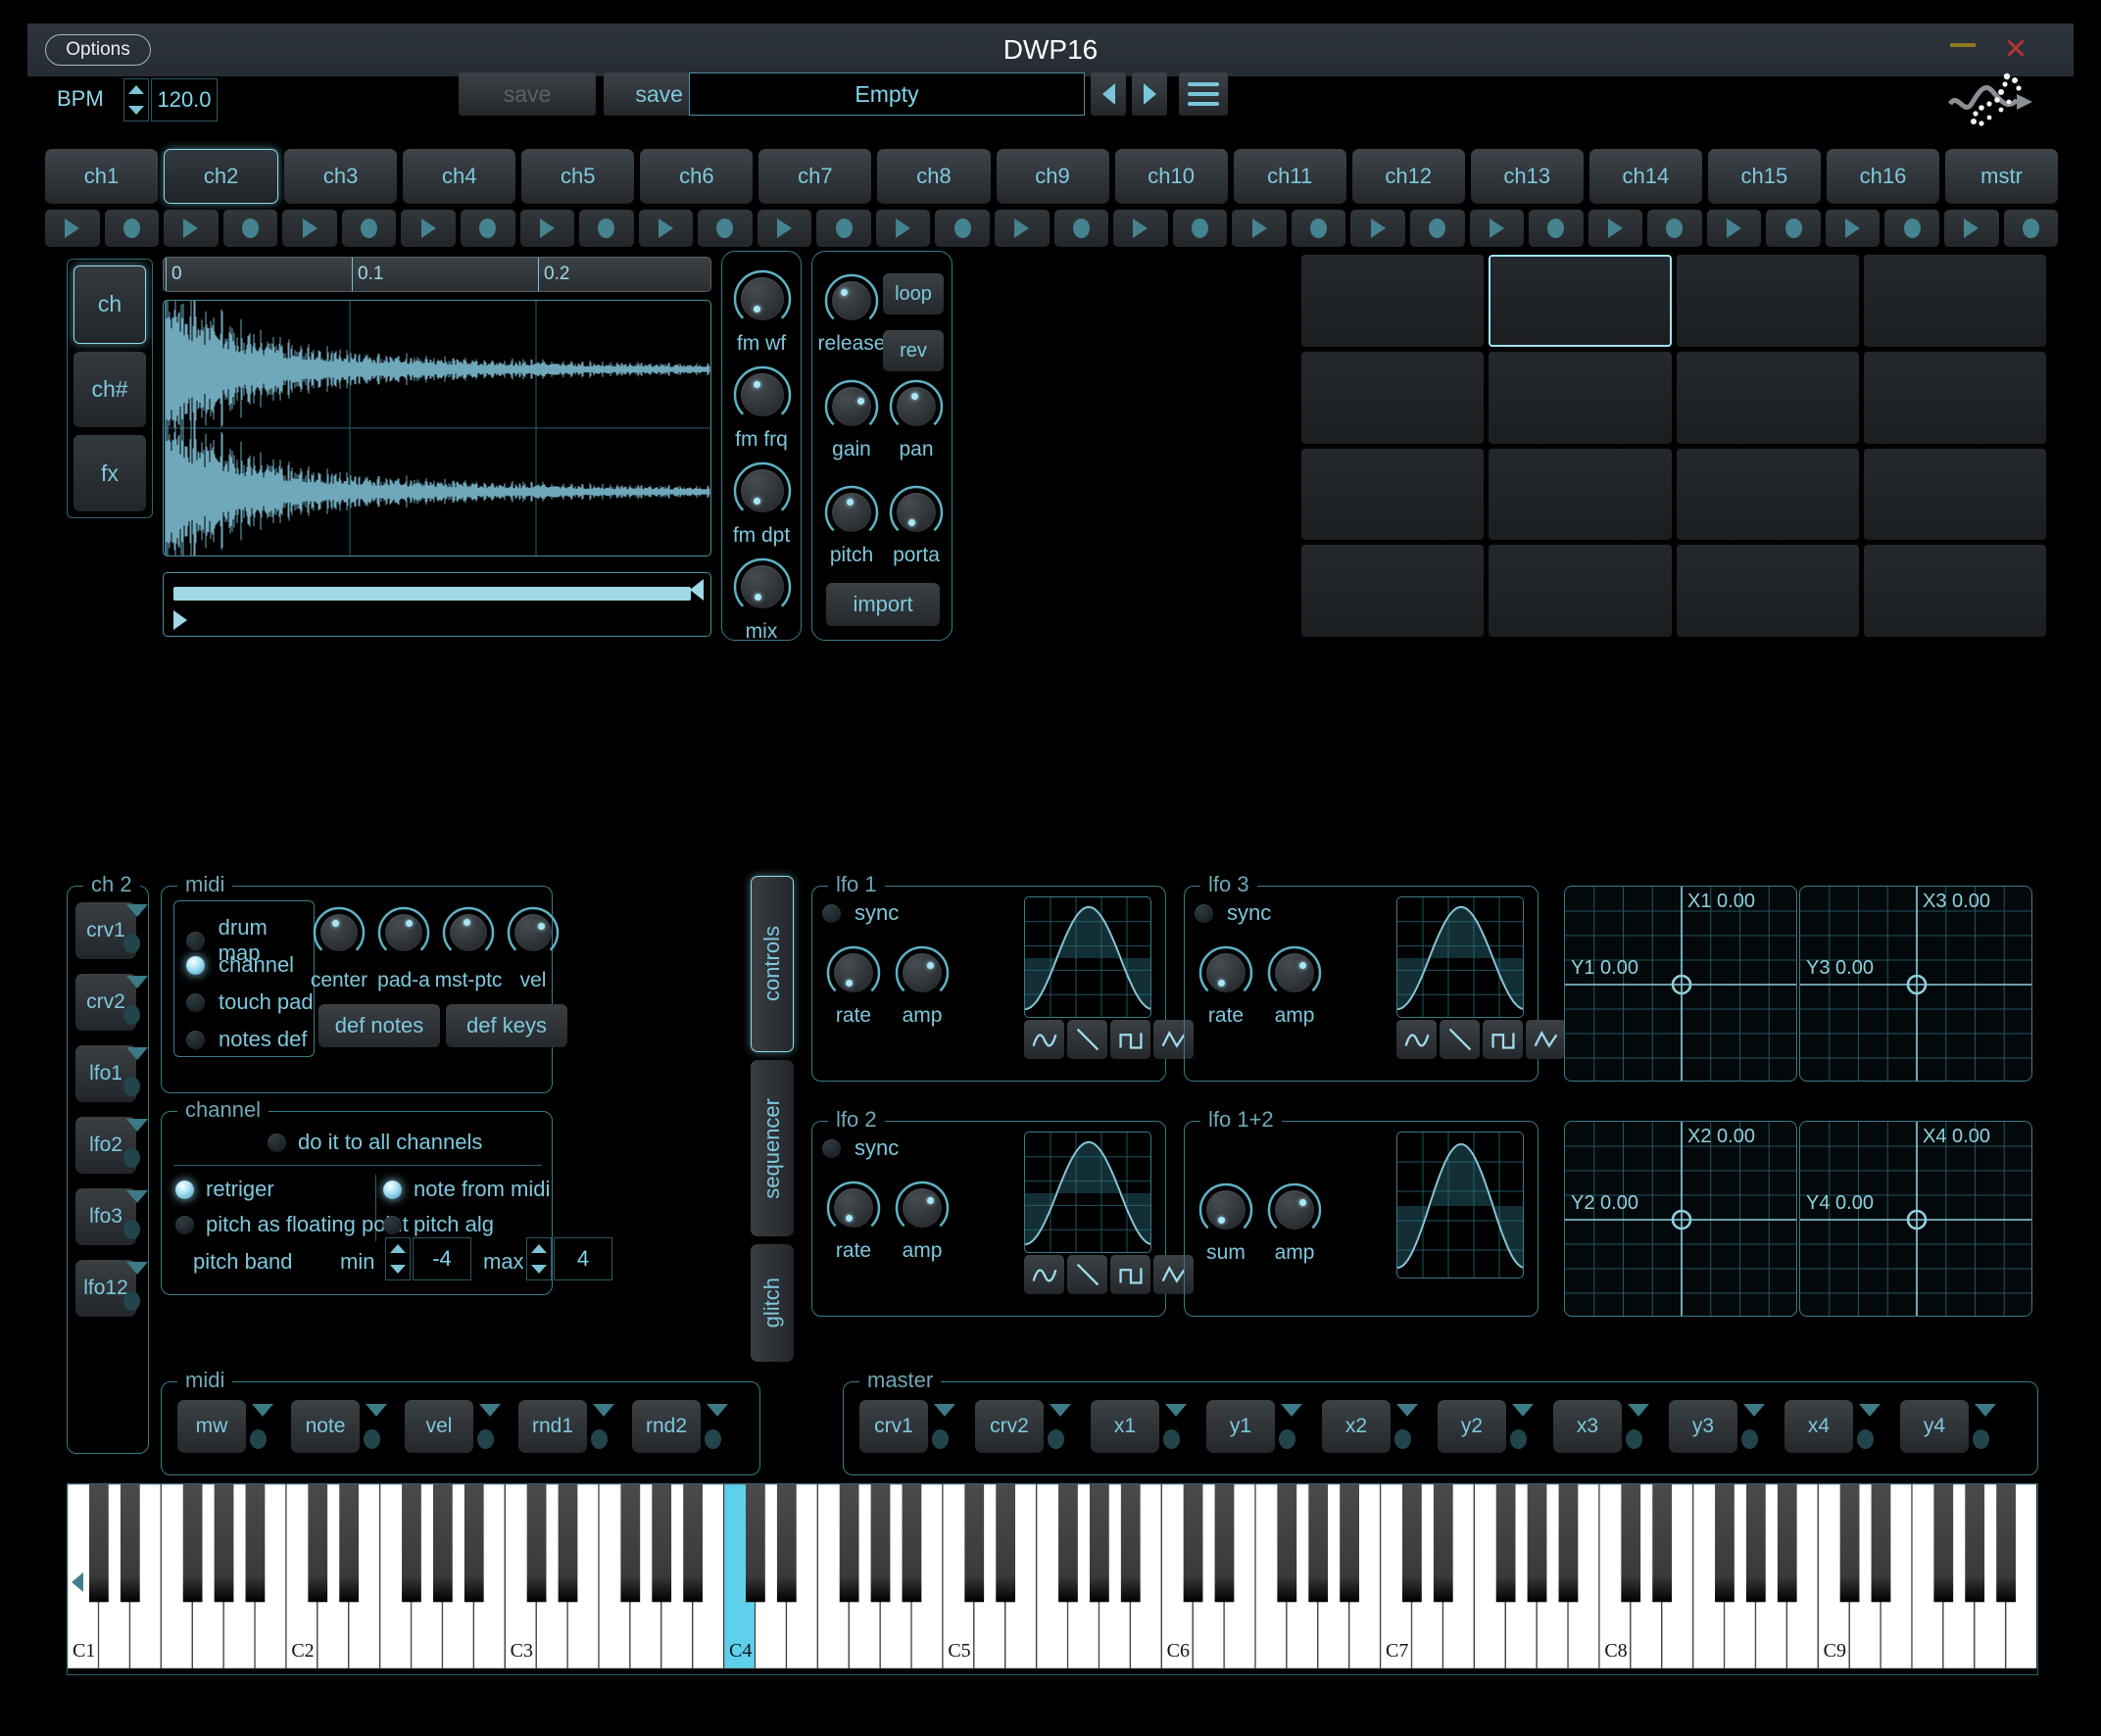 The image size is (2101, 1736). What do you see at coordinates (851, 512) in the screenshot?
I see `pitch-knob` at bounding box center [851, 512].